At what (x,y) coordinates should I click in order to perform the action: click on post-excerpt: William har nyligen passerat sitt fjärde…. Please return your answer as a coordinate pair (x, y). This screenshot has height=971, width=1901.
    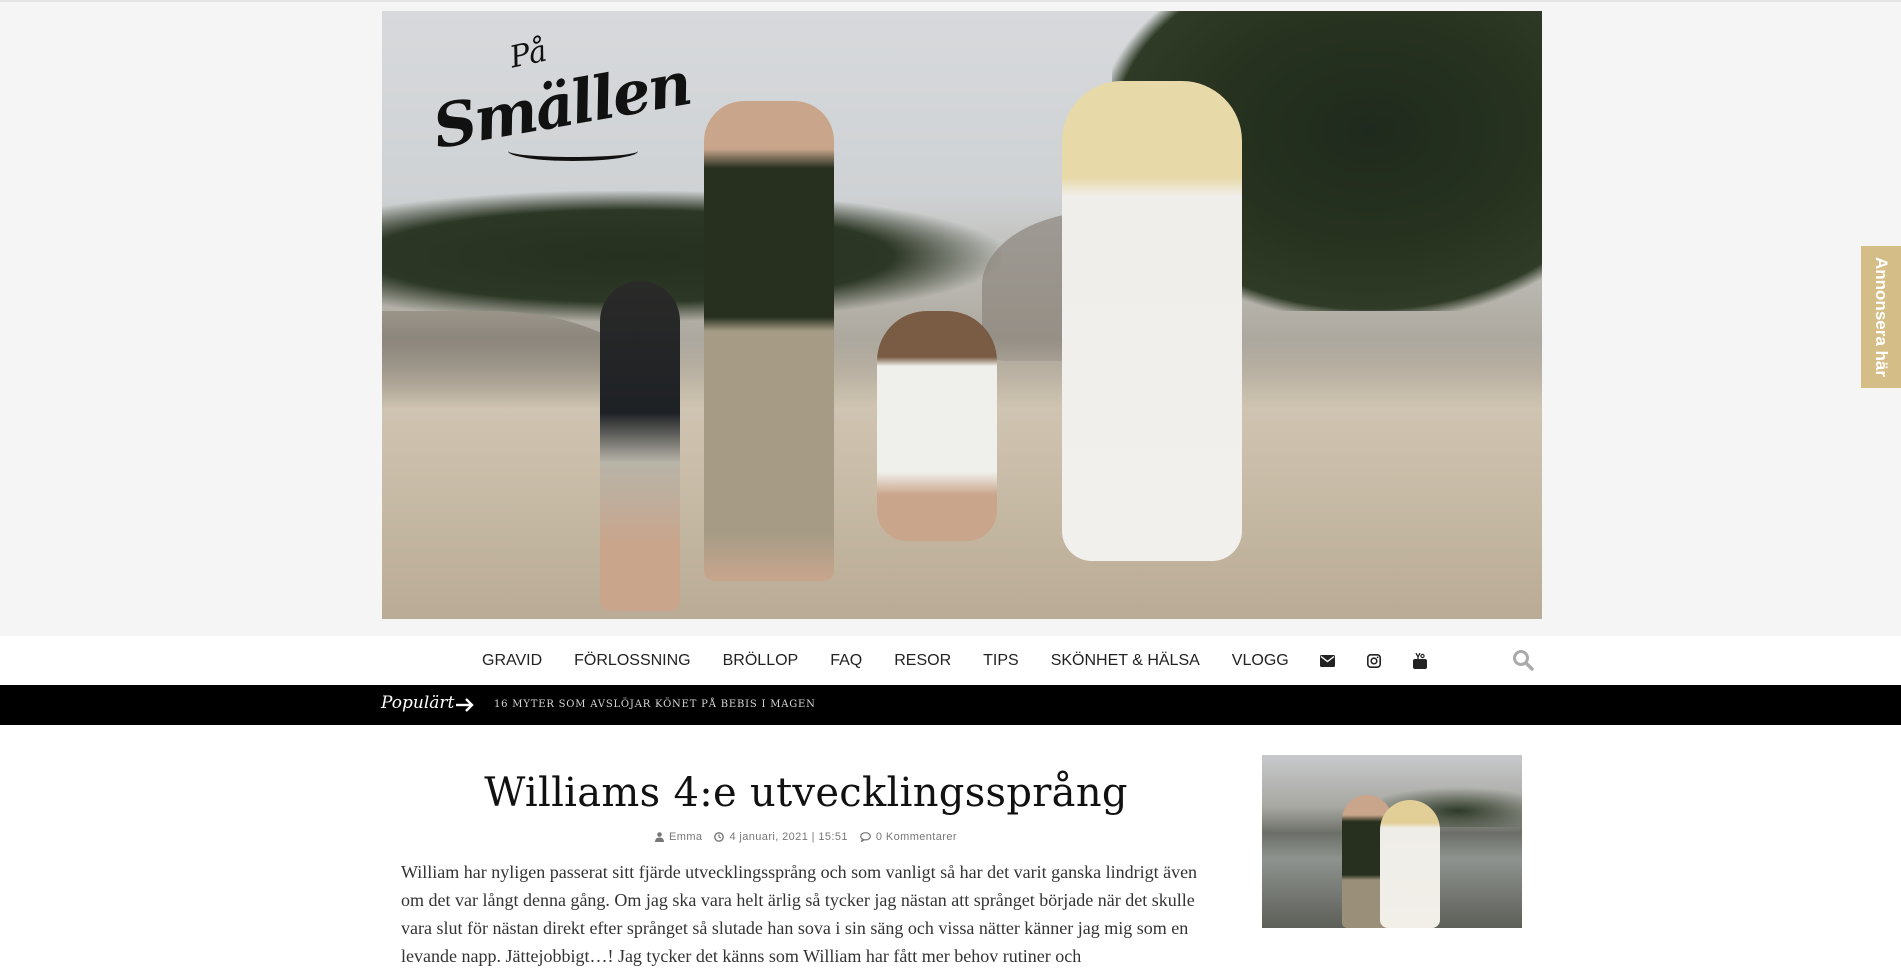
    Looking at the image, I should click on (799, 914).